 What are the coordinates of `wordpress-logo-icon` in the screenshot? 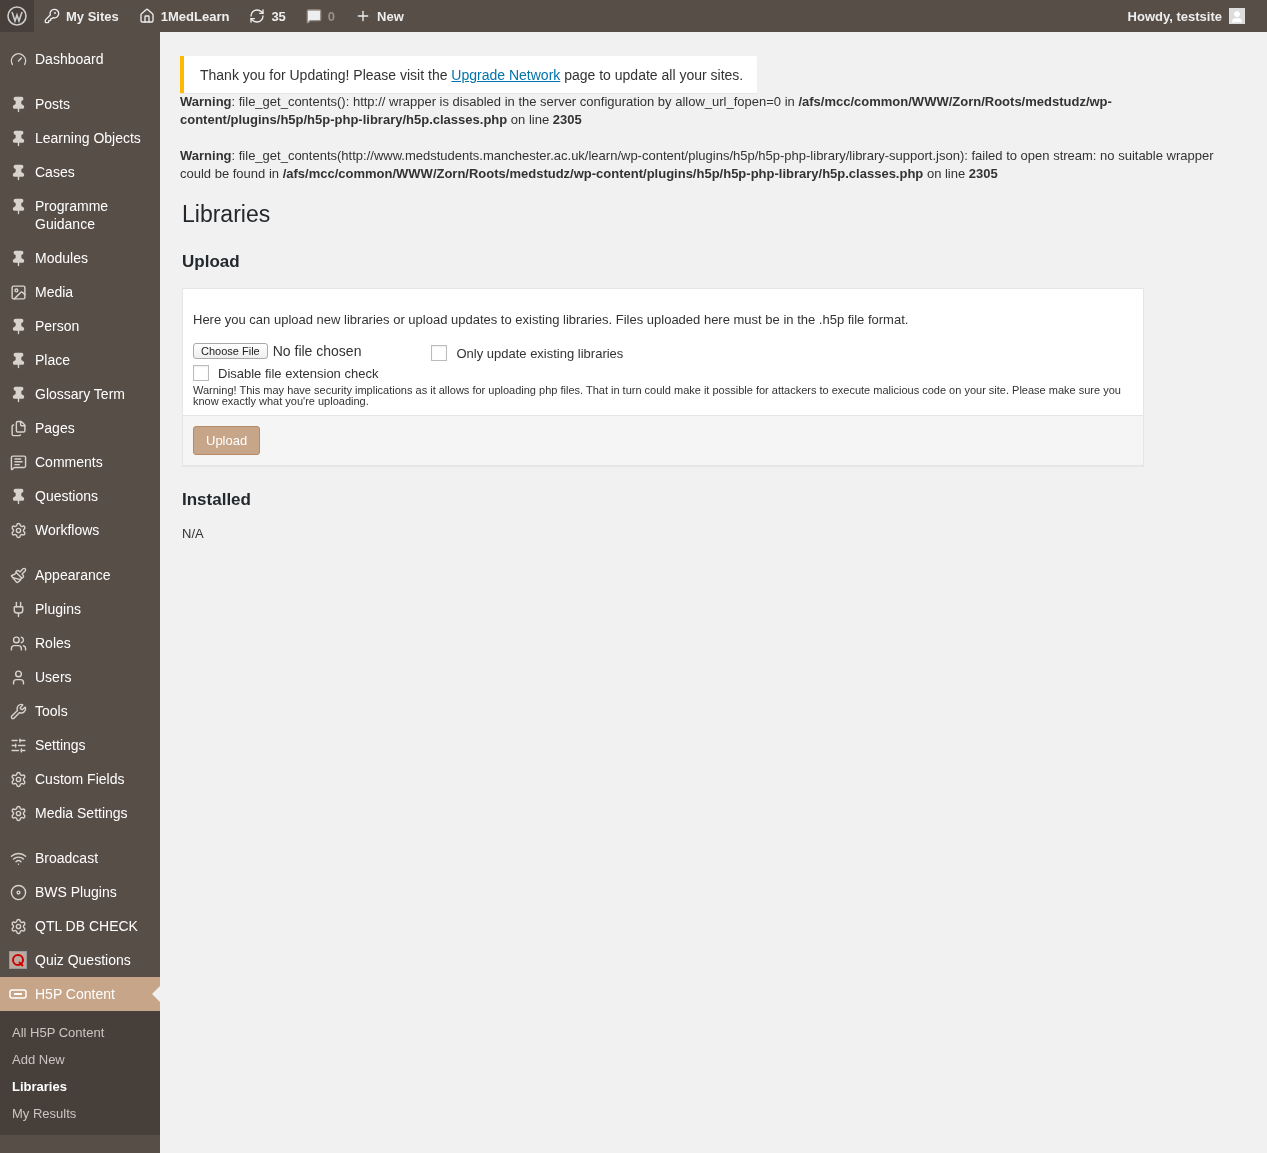 It's located at (17, 16).